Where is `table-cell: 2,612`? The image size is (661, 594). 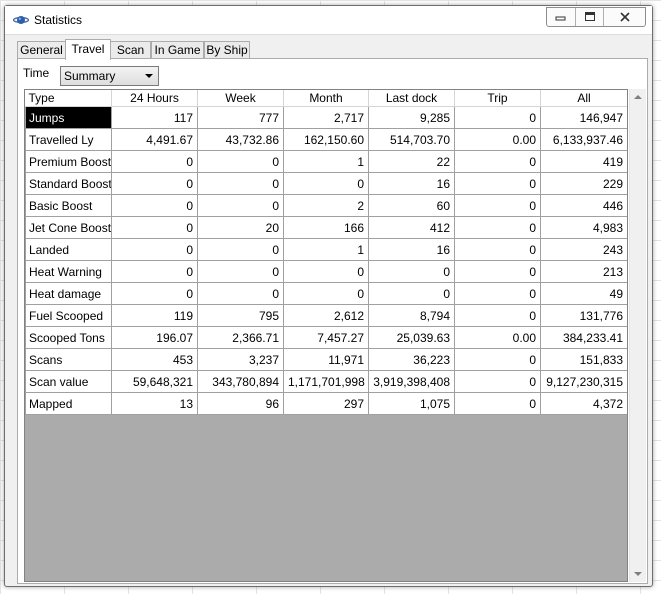 table-cell: 2,612 is located at coordinates (326, 315).